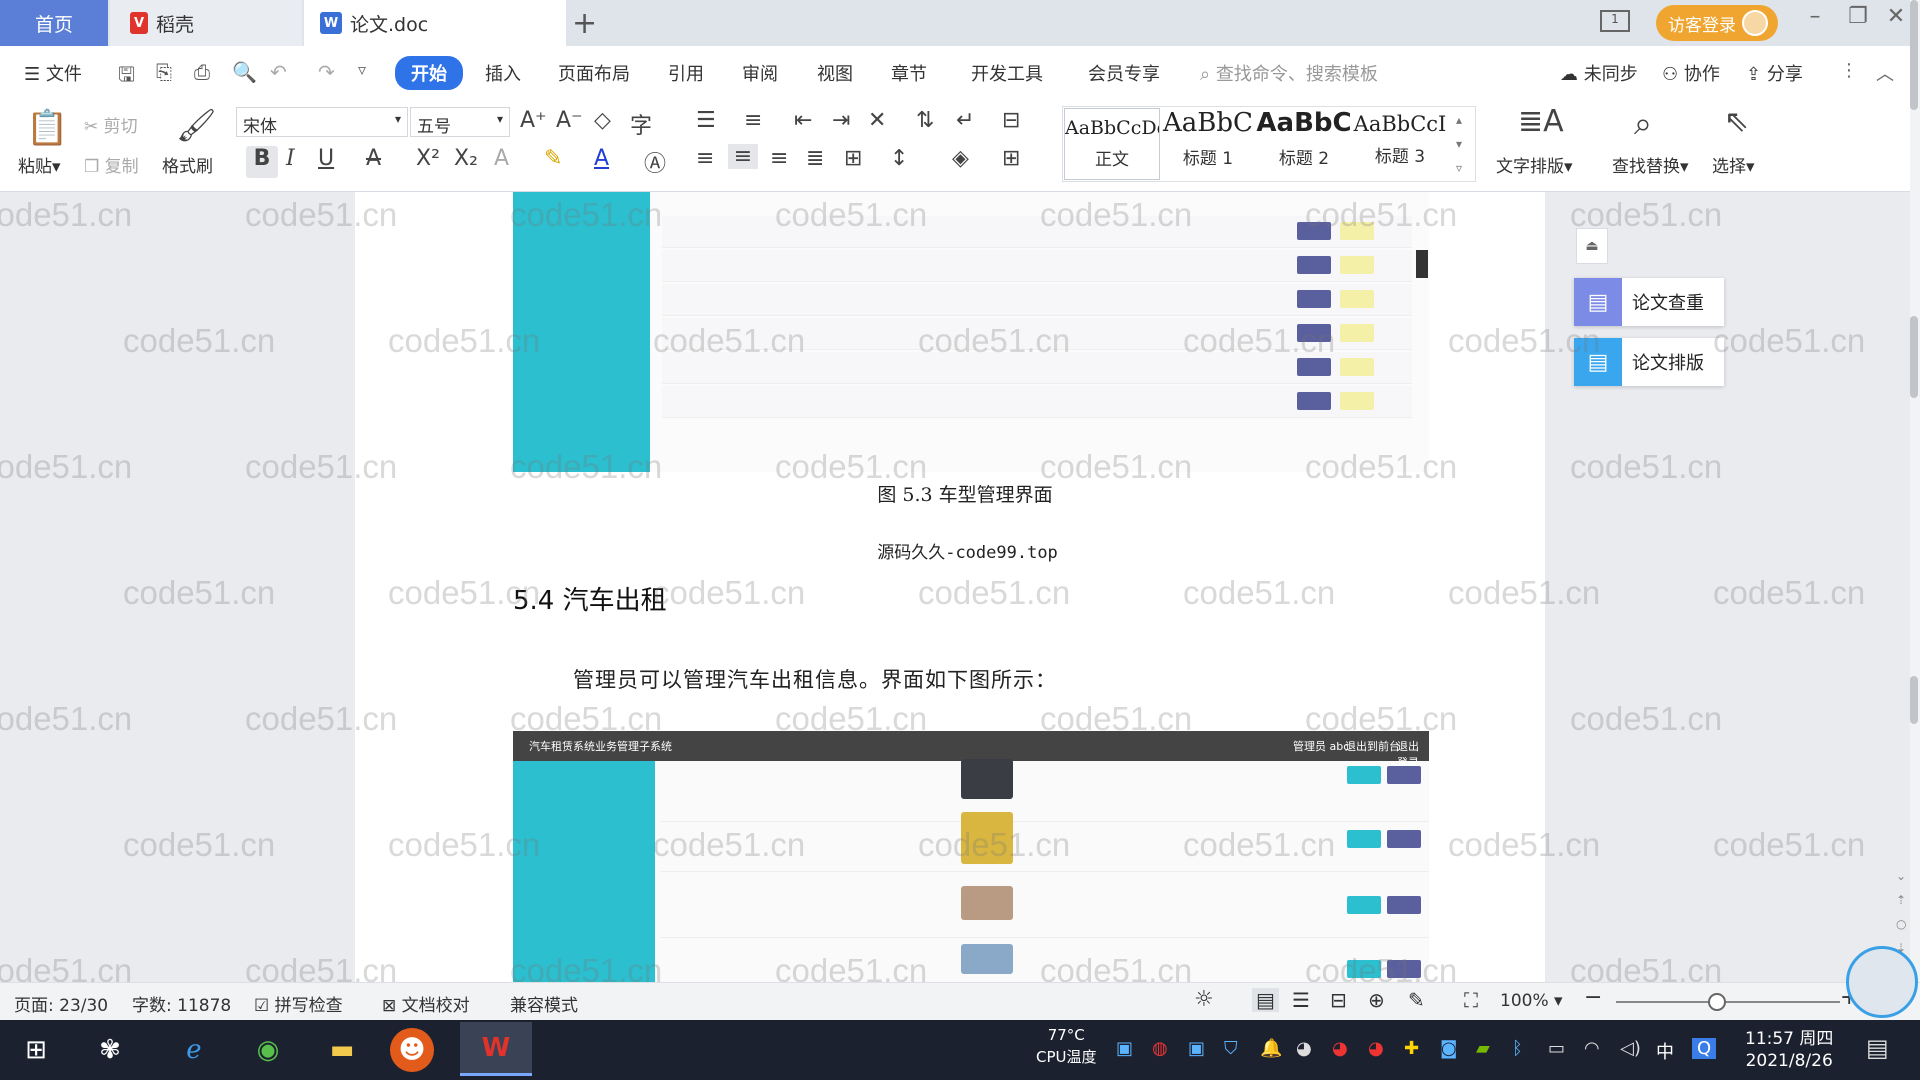 The image size is (1920, 1080). What do you see at coordinates (1066, 1046) in the screenshot?
I see `cpu-temp-widget: 77°C CPU温度` at bounding box center [1066, 1046].